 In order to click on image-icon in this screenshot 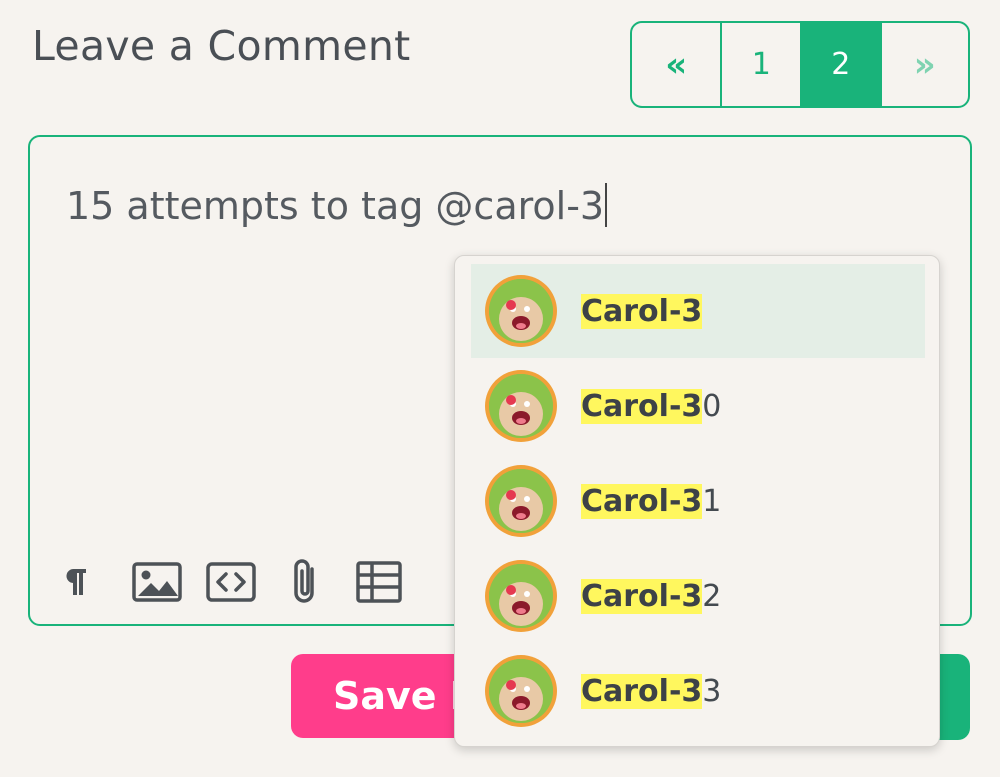, I will do `click(157, 582)`.